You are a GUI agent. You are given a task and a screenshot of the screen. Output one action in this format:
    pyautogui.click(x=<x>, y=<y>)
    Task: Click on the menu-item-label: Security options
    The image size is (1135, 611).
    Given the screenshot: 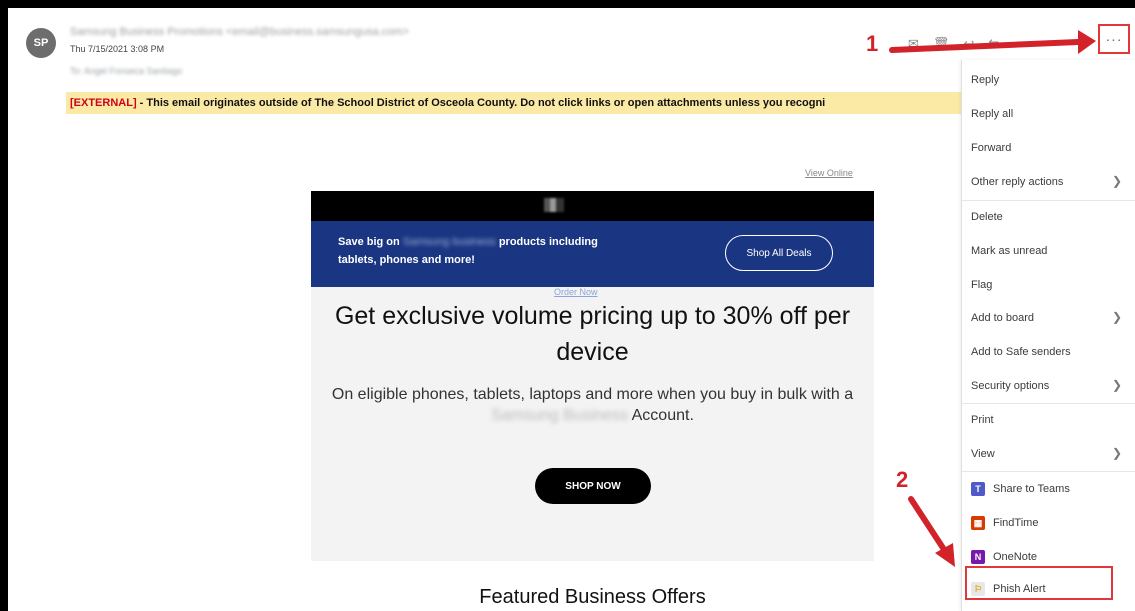 What is the action you would take?
    pyautogui.click(x=1010, y=386)
    